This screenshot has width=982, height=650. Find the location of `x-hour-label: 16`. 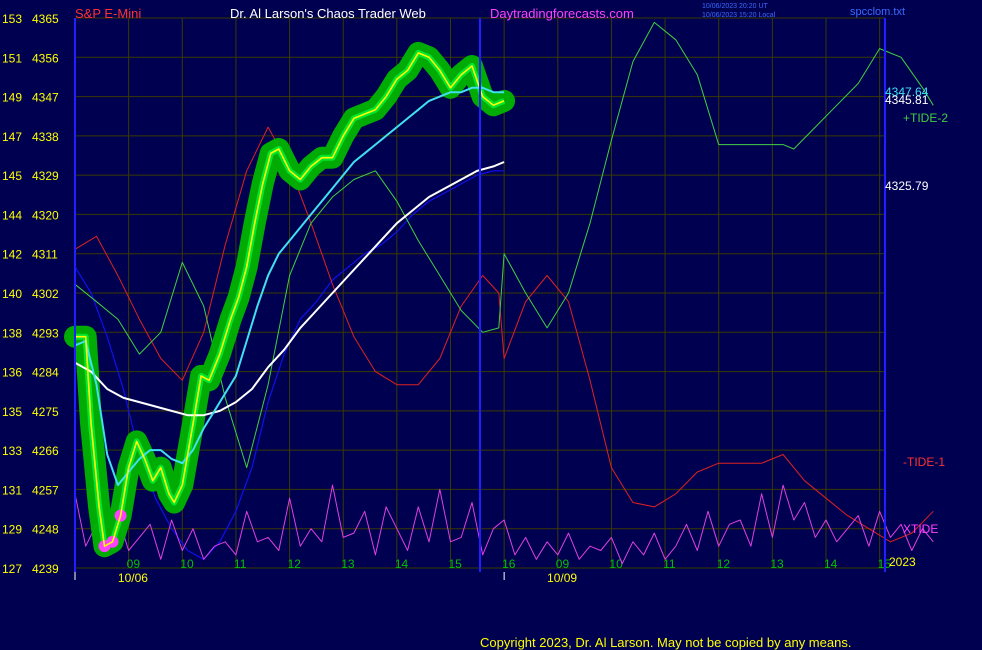

x-hour-label: 16 is located at coordinates (509, 564).